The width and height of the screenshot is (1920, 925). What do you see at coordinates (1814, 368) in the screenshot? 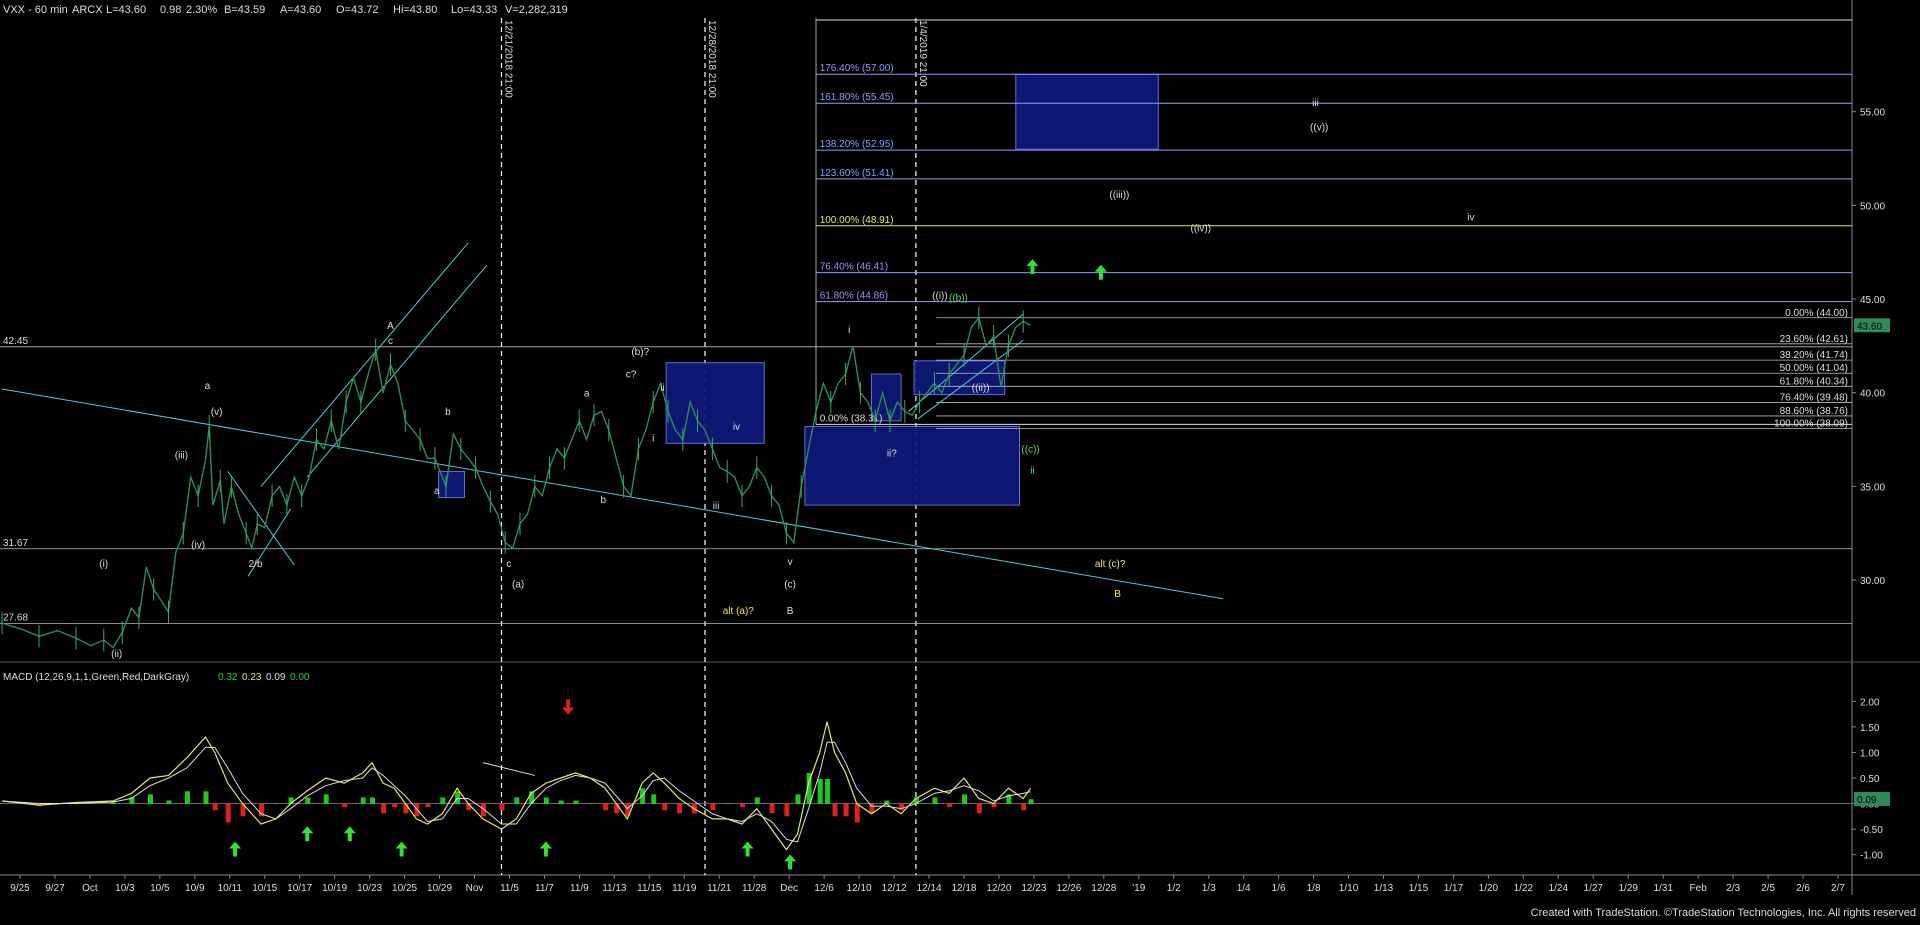
I see `retrace-level-label-3: 50.00% (41.04)` at bounding box center [1814, 368].